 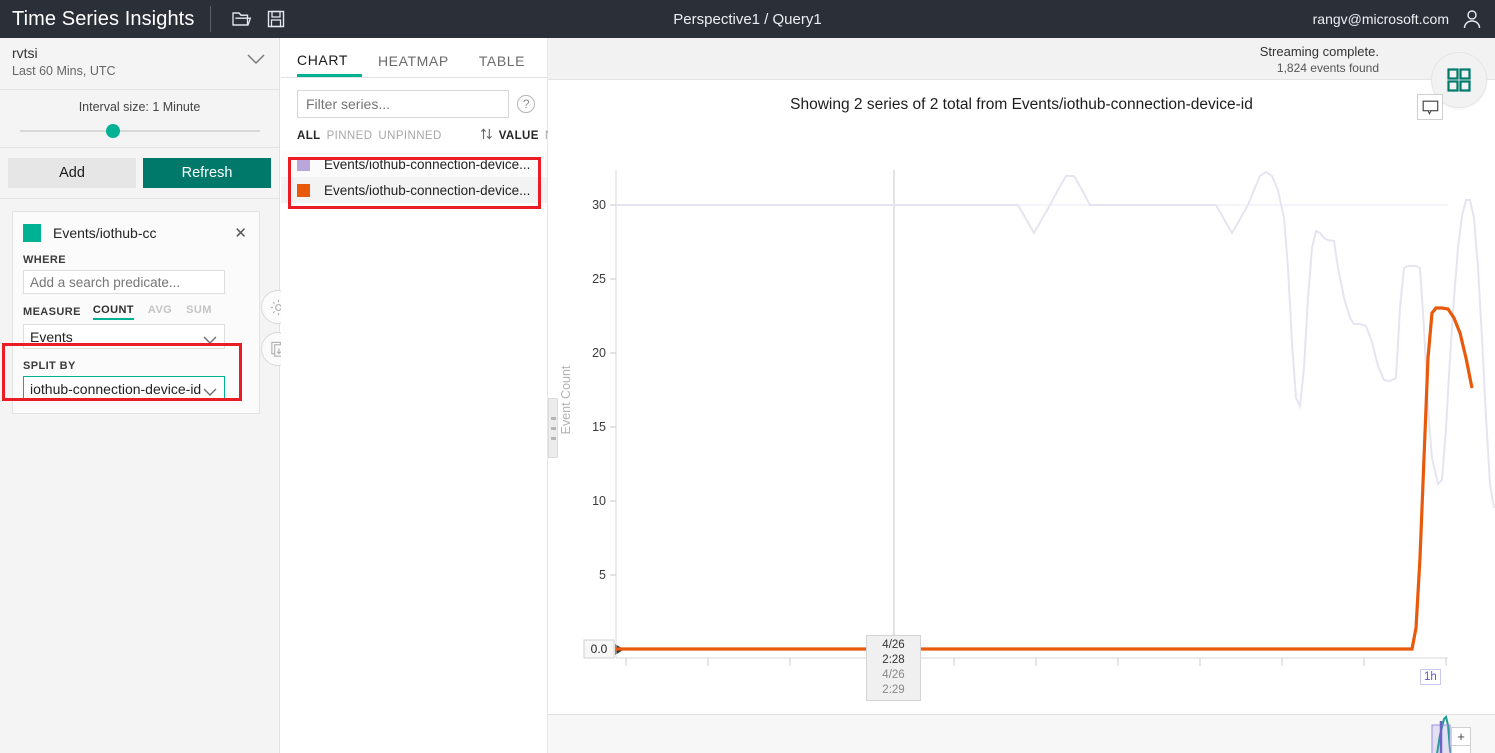 What do you see at coordinates (309, 136) in the screenshot?
I see `filter-all: ALL` at bounding box center [309, 136].